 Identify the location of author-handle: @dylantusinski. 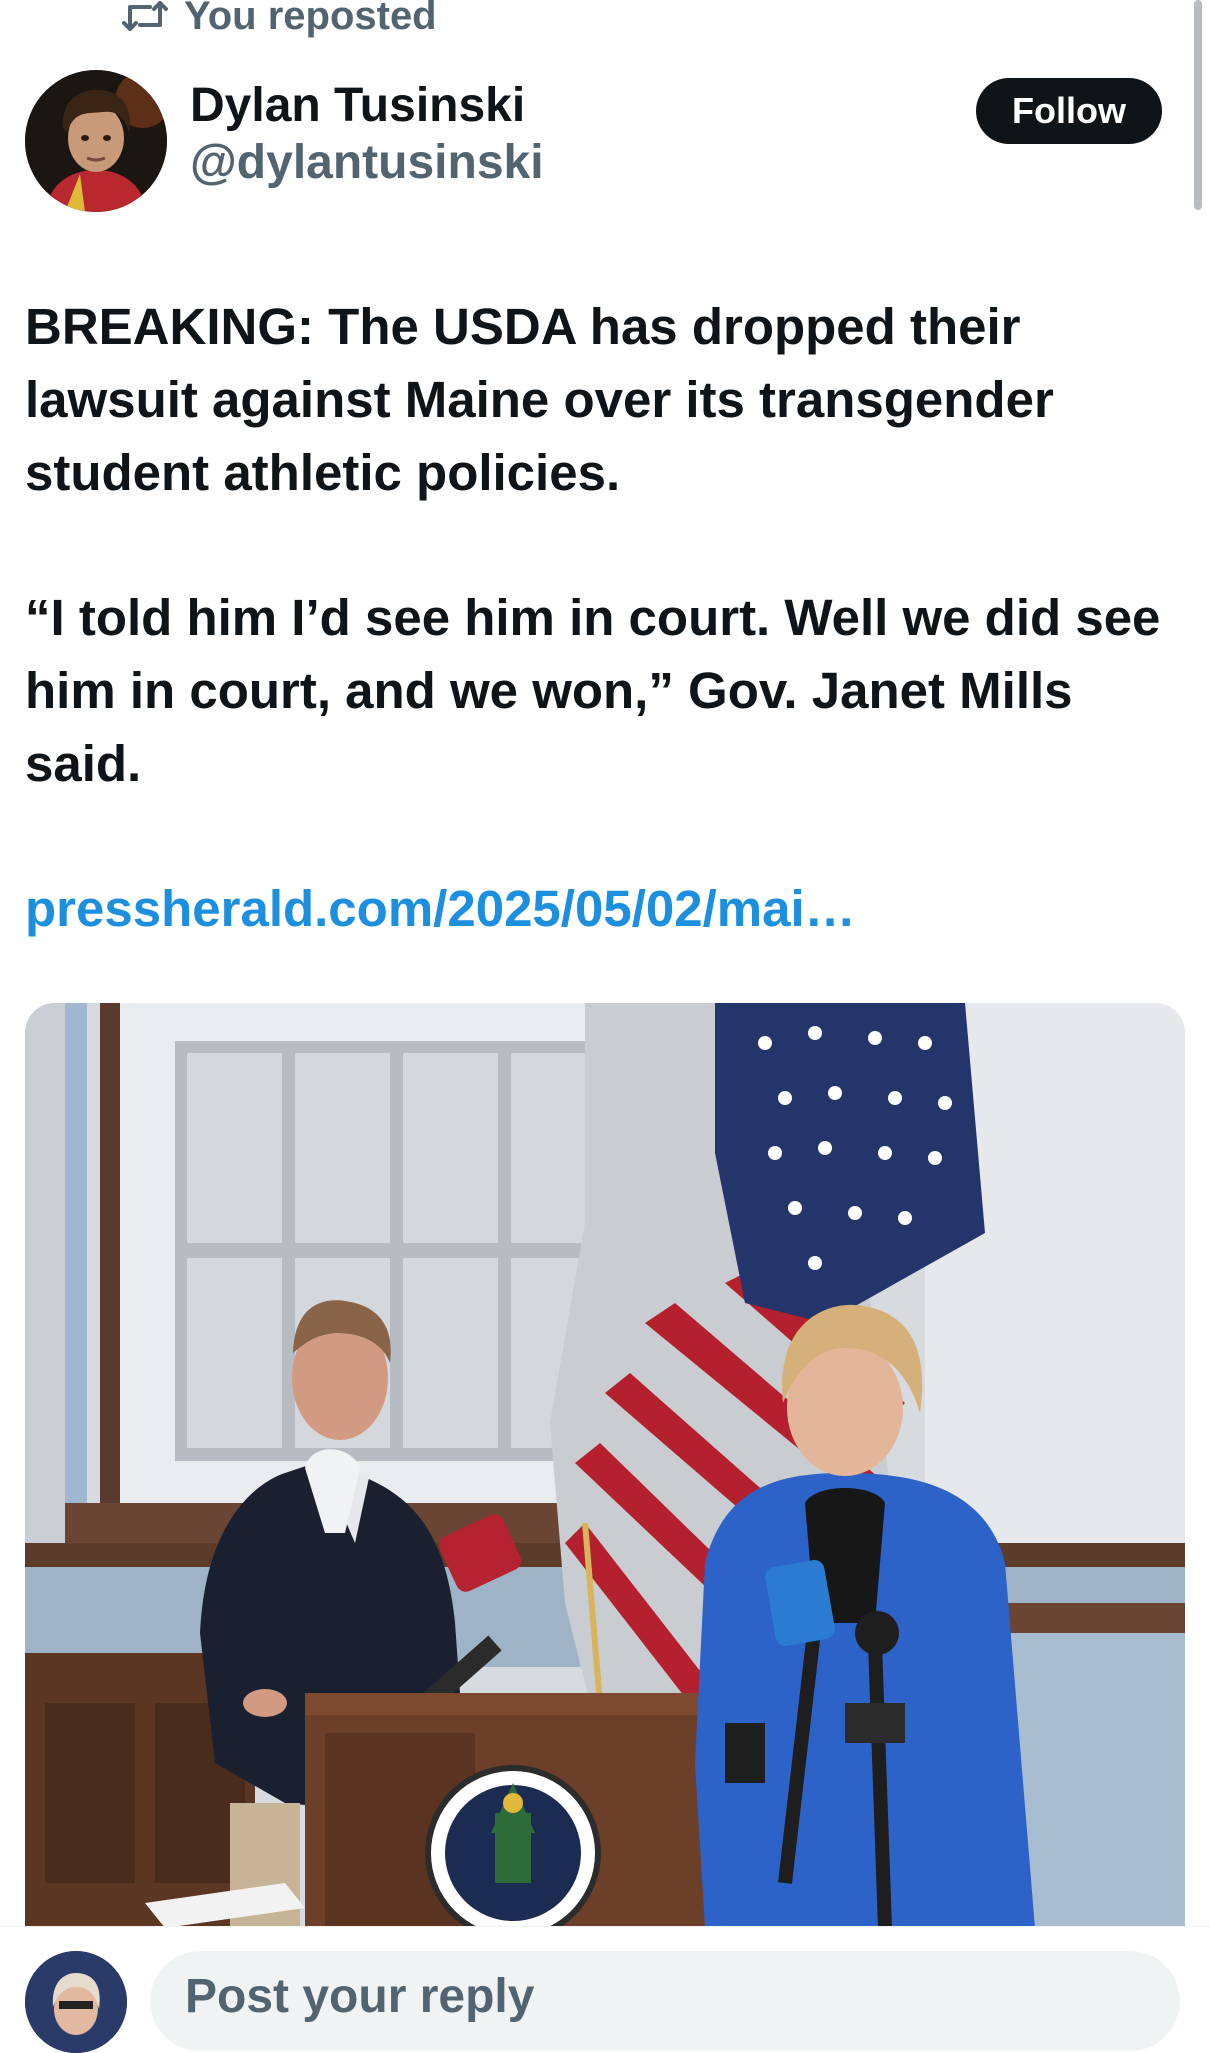
(367, 163).